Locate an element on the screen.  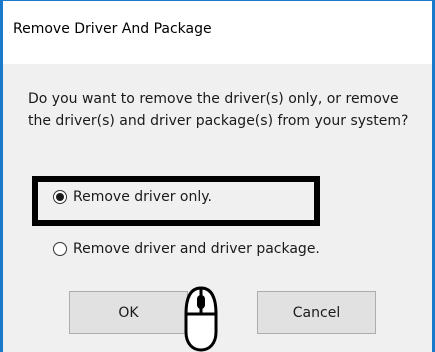
cancel-button: Cancel is located at coordinates (316, 312).